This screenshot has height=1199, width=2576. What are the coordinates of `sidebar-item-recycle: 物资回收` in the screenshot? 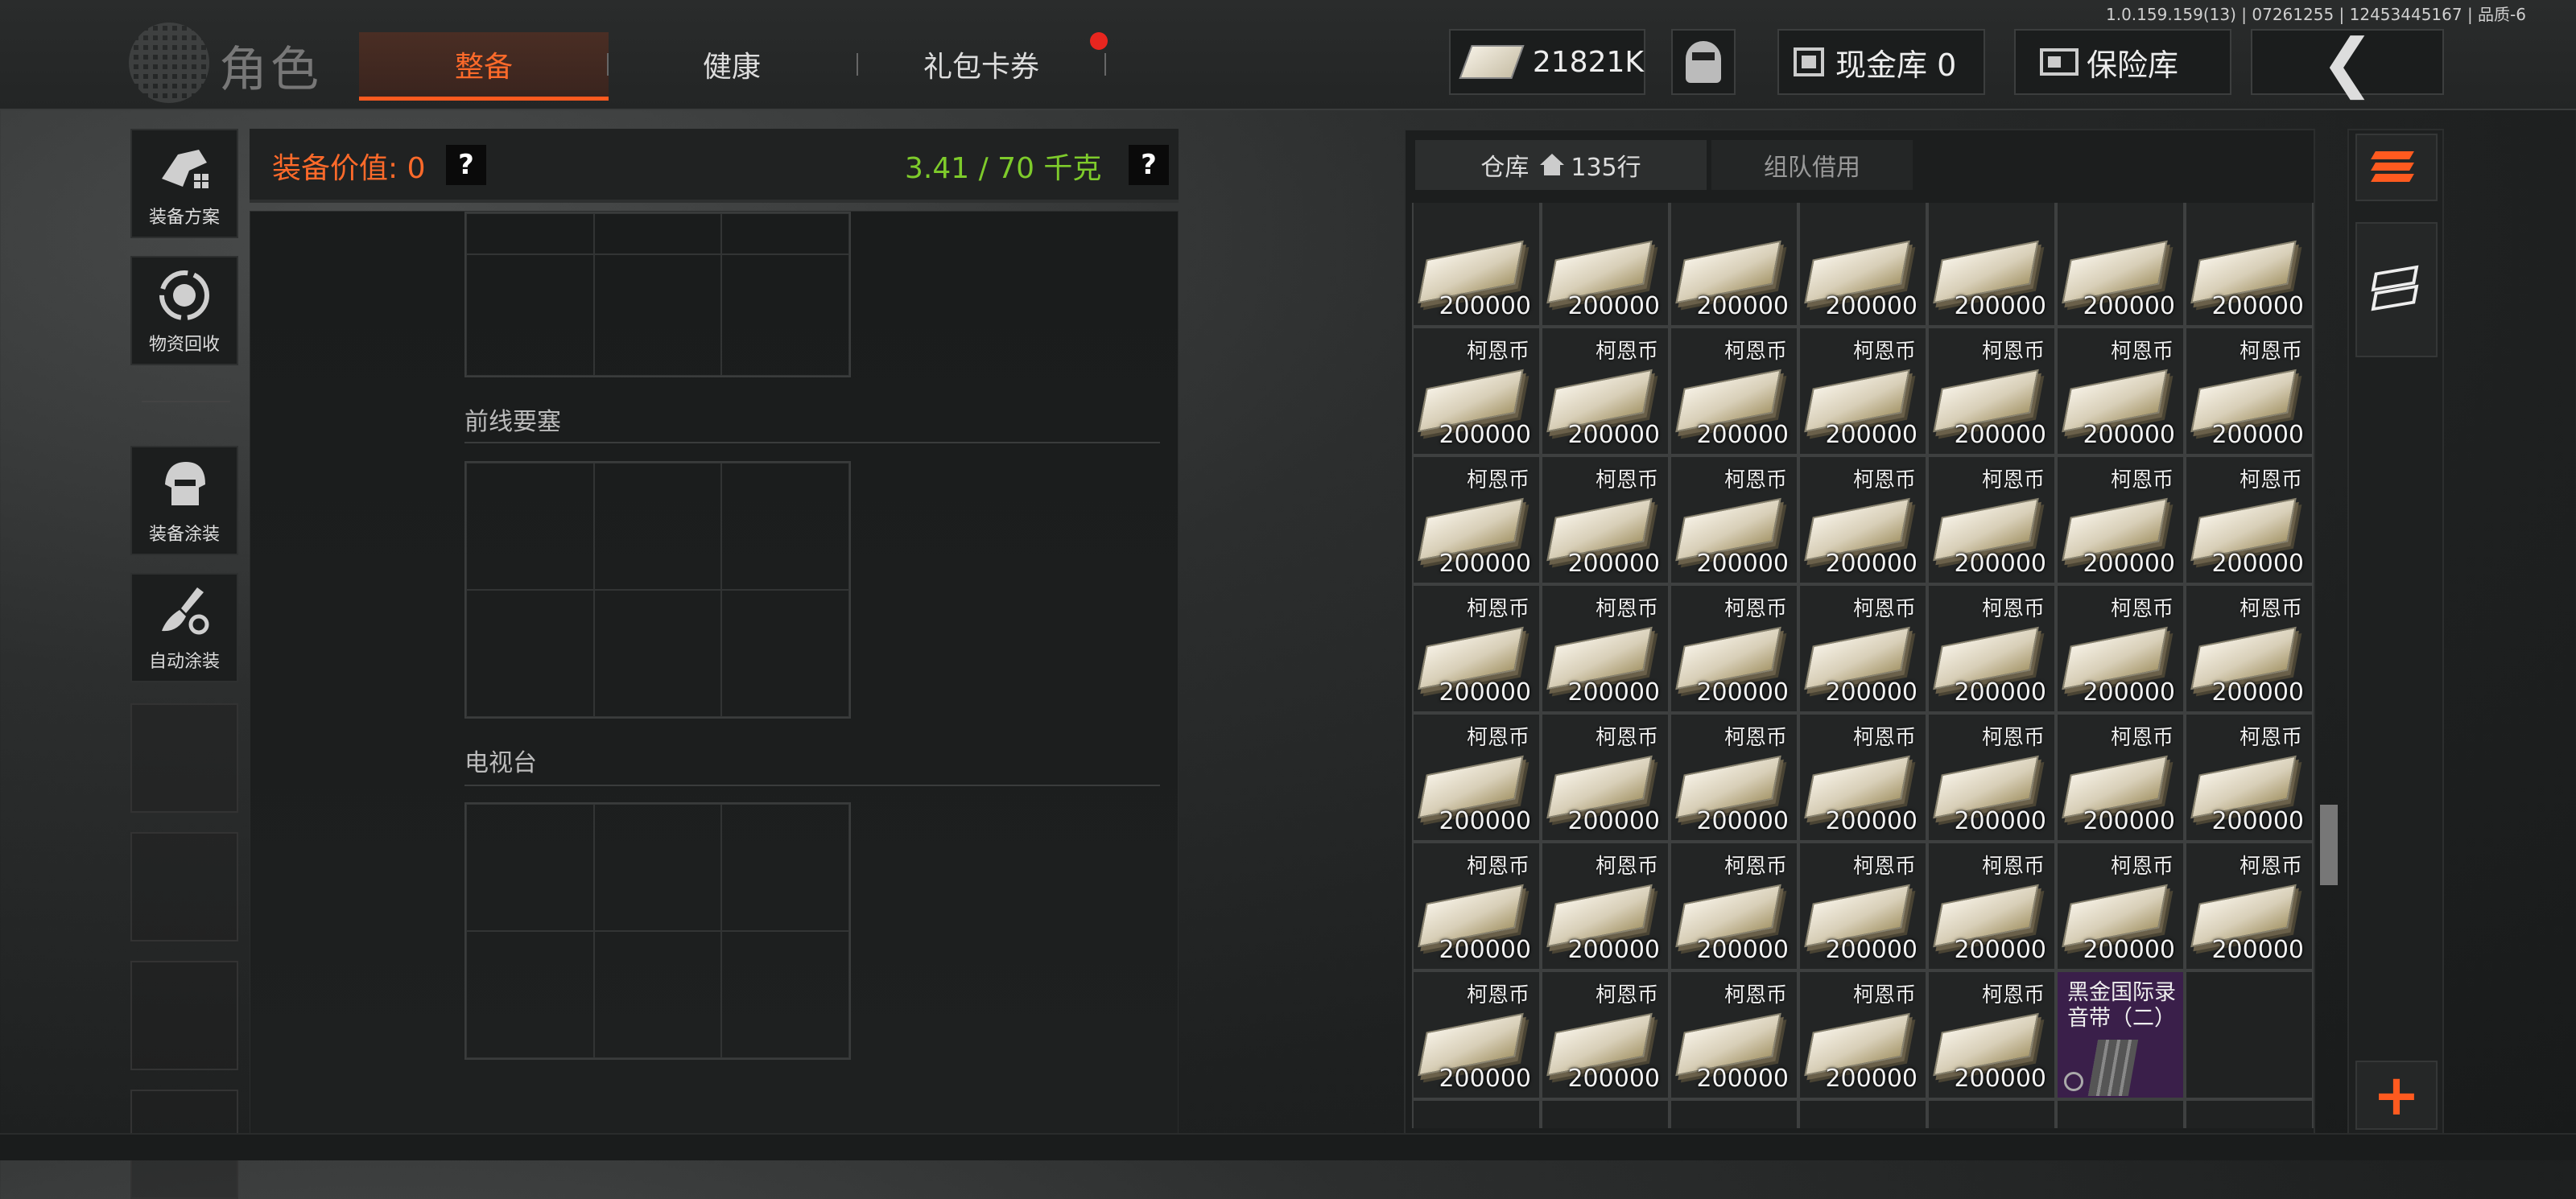 It's located at (184, 310).